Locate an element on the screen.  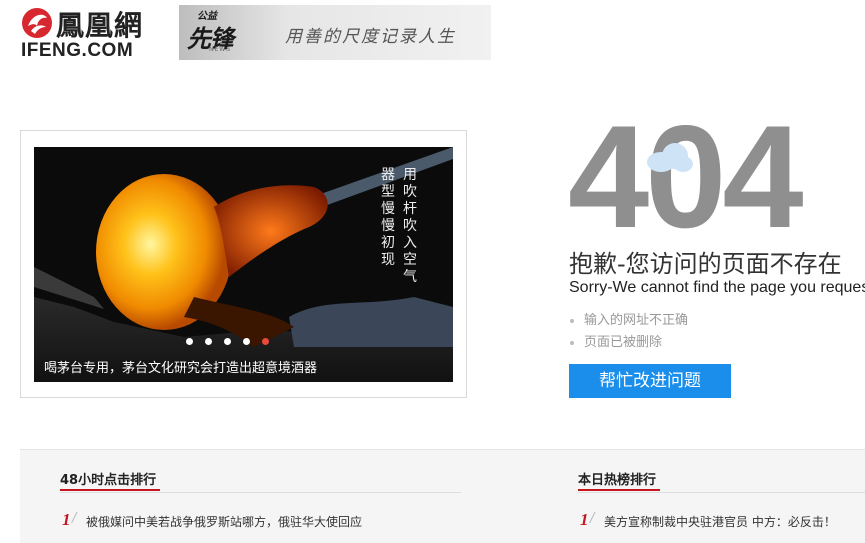
ifeng-logo: 鳳凰網 IFENG.COM is located at coordinates (92, 32).